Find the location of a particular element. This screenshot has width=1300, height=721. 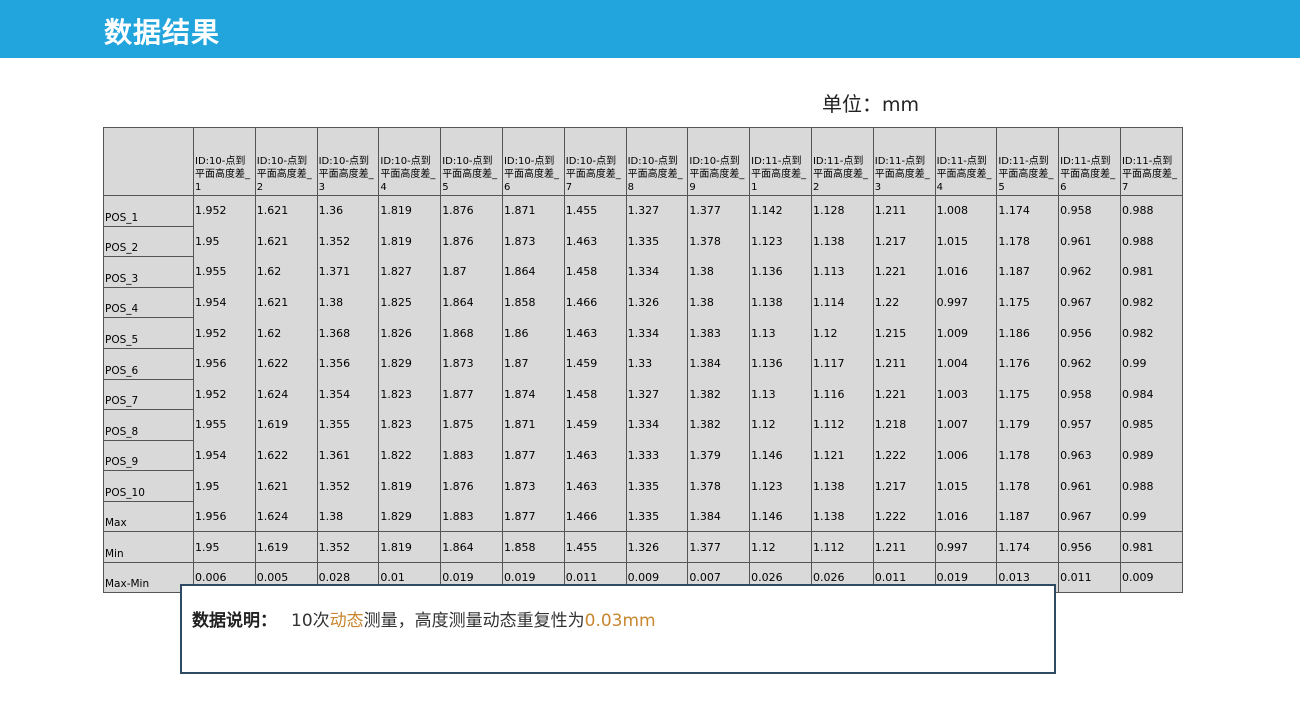

row-label: POS_2 is located at coordinates (148, 241).